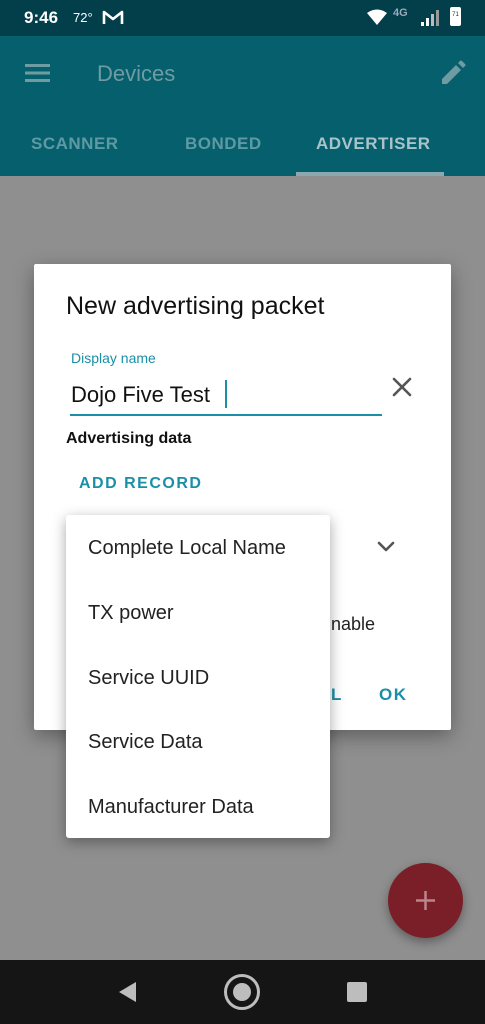 The image size is (485, 1024). Describe the element at coordinates (136, 73) in the screenshot. I see `page-title: Devices` at that location.